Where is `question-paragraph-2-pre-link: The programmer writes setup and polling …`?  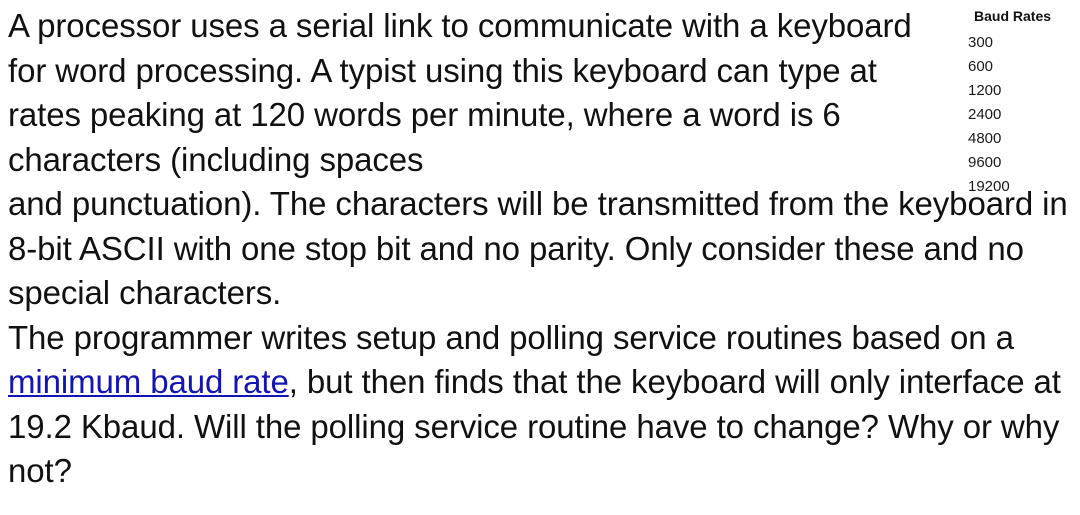
question-paragraph-2-pre-link: The programmer writes setup and polling … is located at coordinates (511, 337).